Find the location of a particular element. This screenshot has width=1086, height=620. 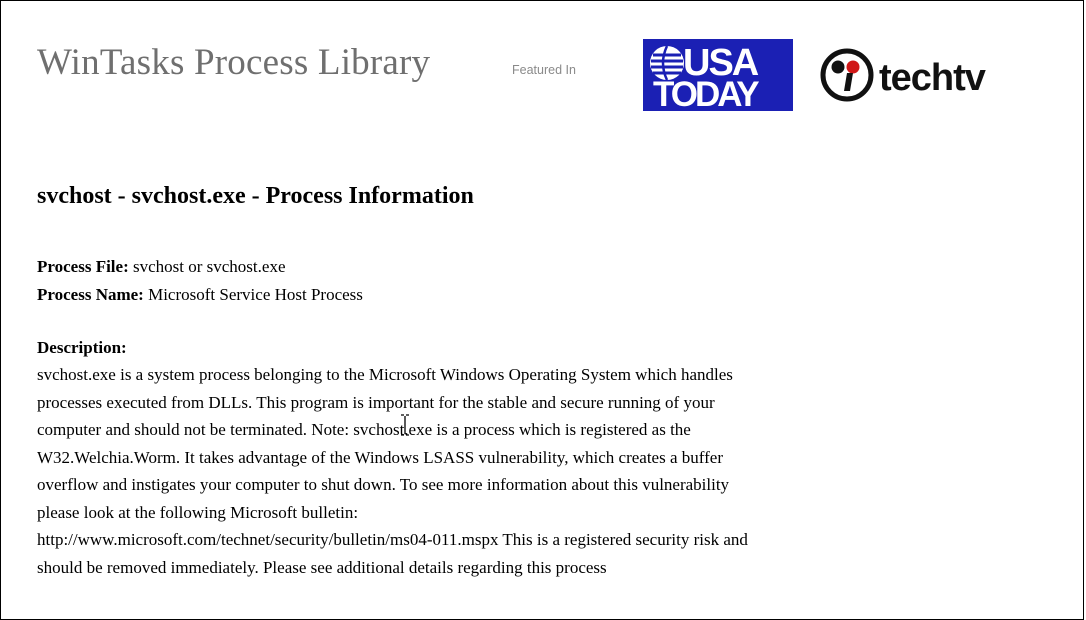

process-file-row: Process File: svchost or svchost.exe is located at coordinates (557, 267).